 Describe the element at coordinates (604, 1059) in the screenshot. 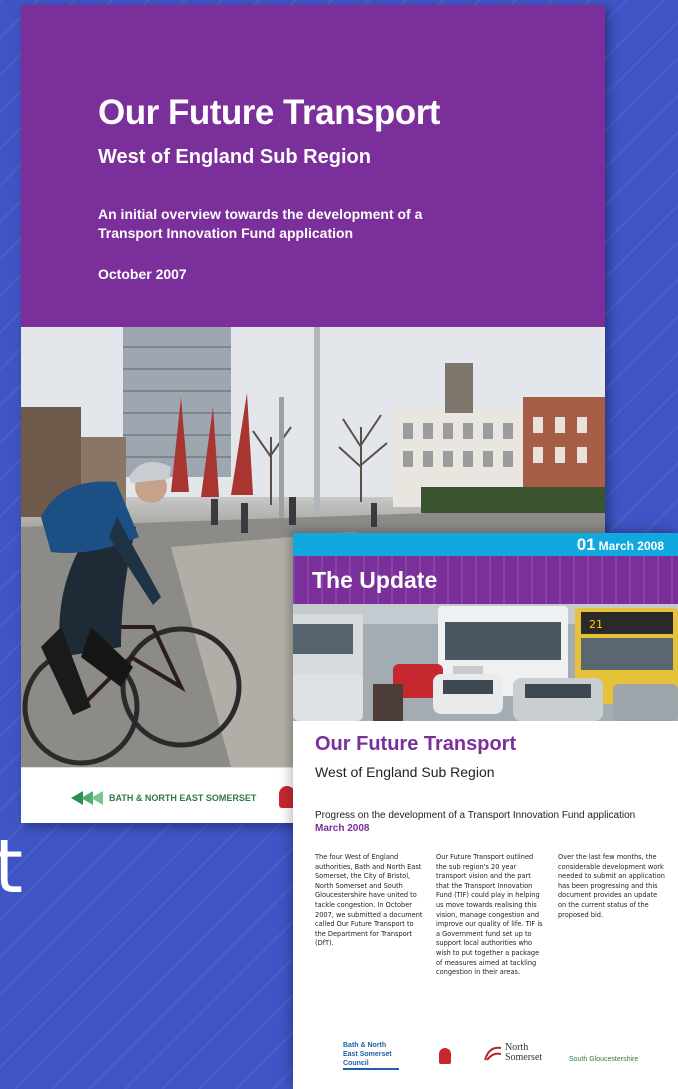

I see `south-glos-logo: South Gloucestershire` at that location.